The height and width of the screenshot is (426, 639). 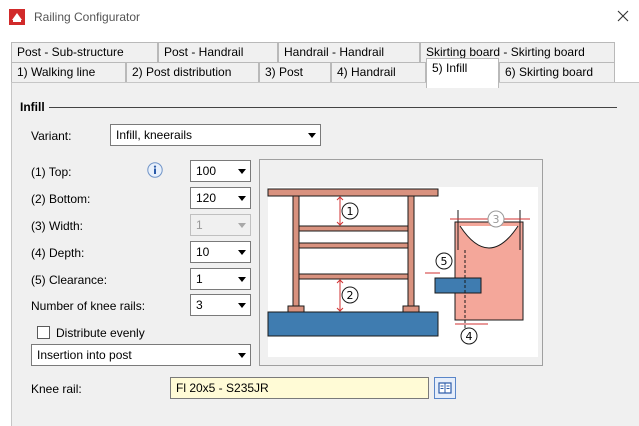 I want to click on variant-label: Variant:, so click(x=51, y=136).